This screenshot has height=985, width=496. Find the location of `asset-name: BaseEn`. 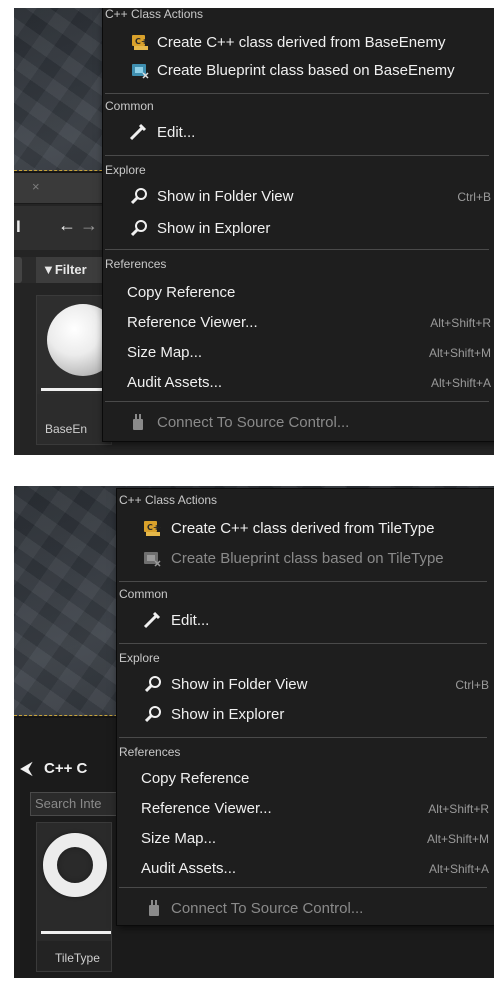

asset-name: BaseEn is located at coordinates (66, 429).